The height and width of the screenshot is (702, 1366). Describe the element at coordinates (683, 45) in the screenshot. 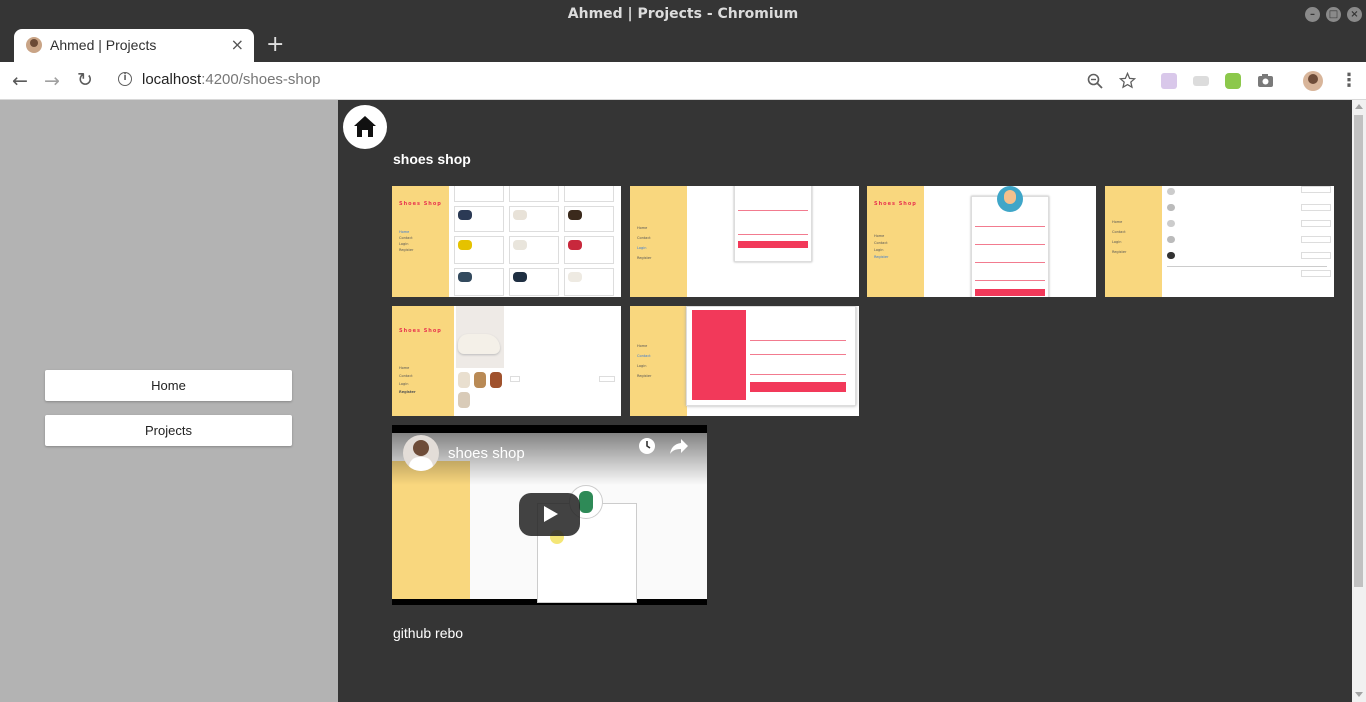

I see `tab-strip: Ahmed | Projects × +` at that location.